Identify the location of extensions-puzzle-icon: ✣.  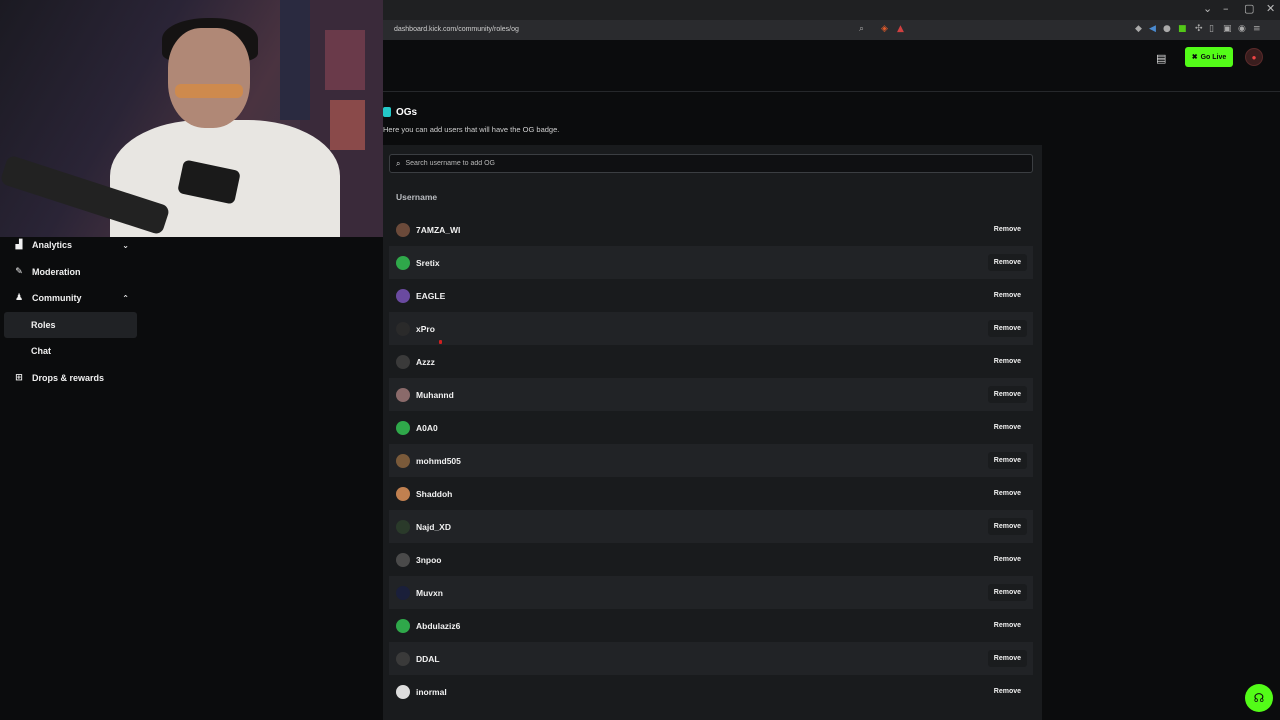
(1199, 29).